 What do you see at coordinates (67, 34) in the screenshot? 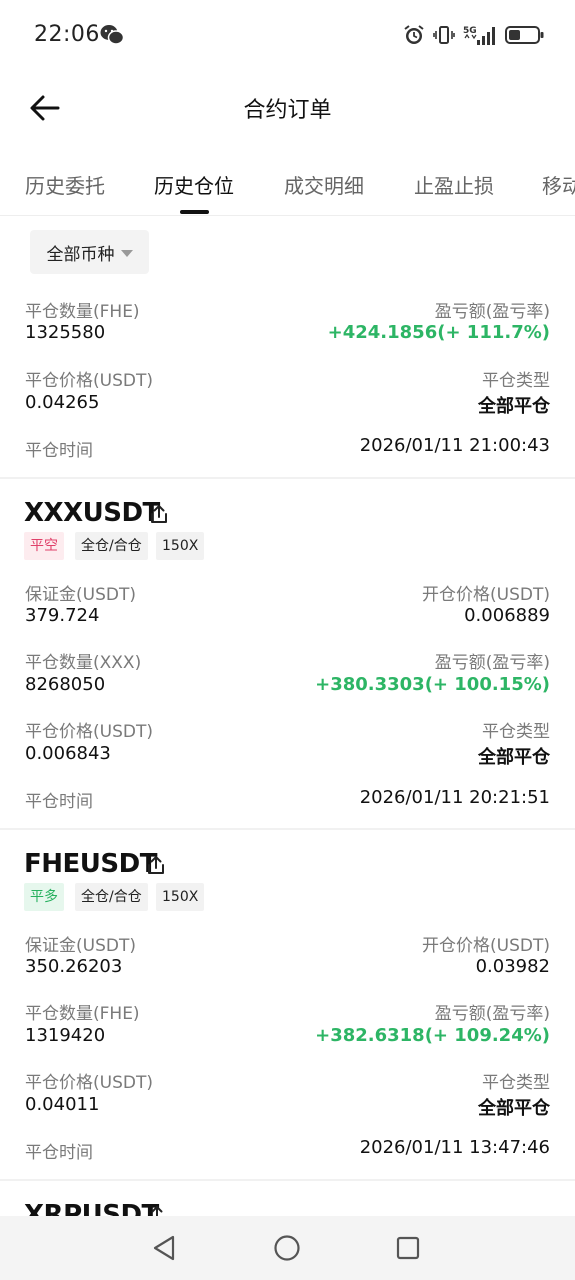
I see `status-time: 22:06` at bounding box center [67, 34].